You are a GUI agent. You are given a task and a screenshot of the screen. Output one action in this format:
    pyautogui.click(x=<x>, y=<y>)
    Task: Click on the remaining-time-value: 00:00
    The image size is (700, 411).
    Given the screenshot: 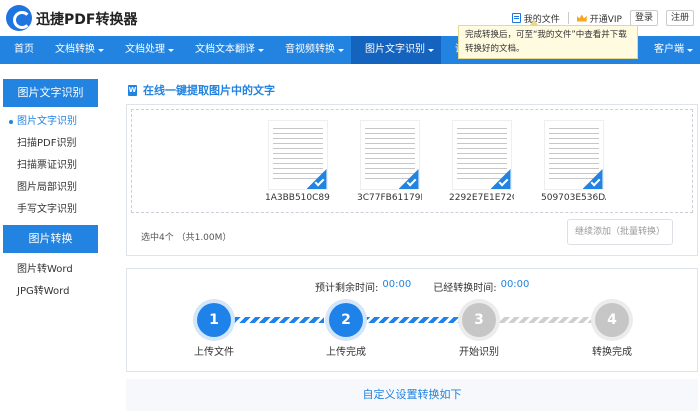 What is the action you would take?
    pyautogui.click(x=397, y=284)
    